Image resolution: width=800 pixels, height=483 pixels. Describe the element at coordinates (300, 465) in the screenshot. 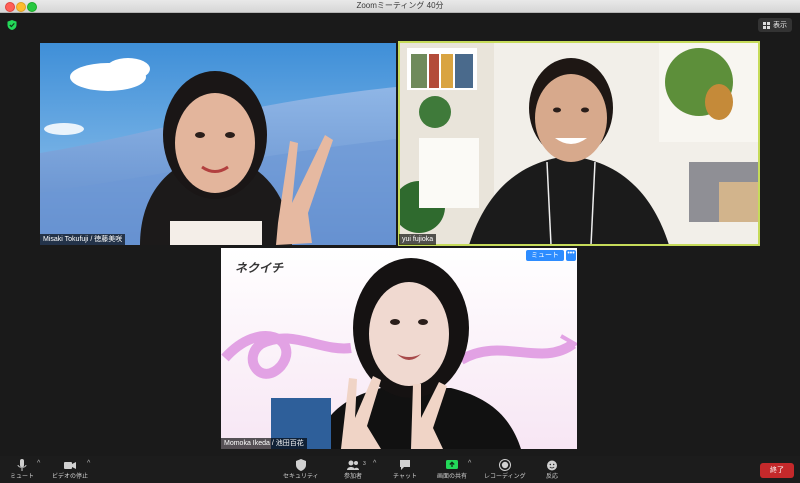

I see `security-shield-icon` at that location.